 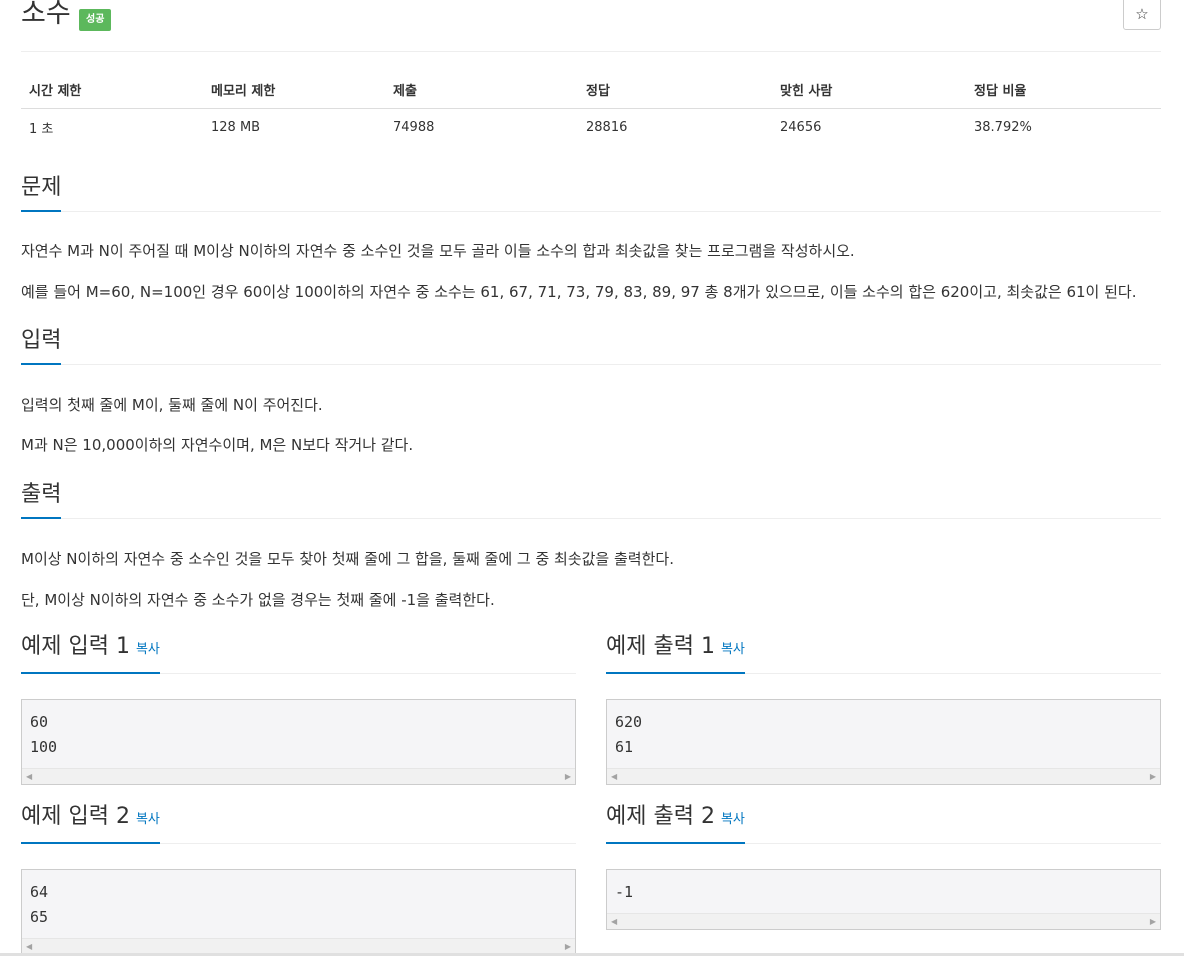 I want to click on sample-input-2-box: 64 65 ◀ ▶, so click(x=298, y=912).